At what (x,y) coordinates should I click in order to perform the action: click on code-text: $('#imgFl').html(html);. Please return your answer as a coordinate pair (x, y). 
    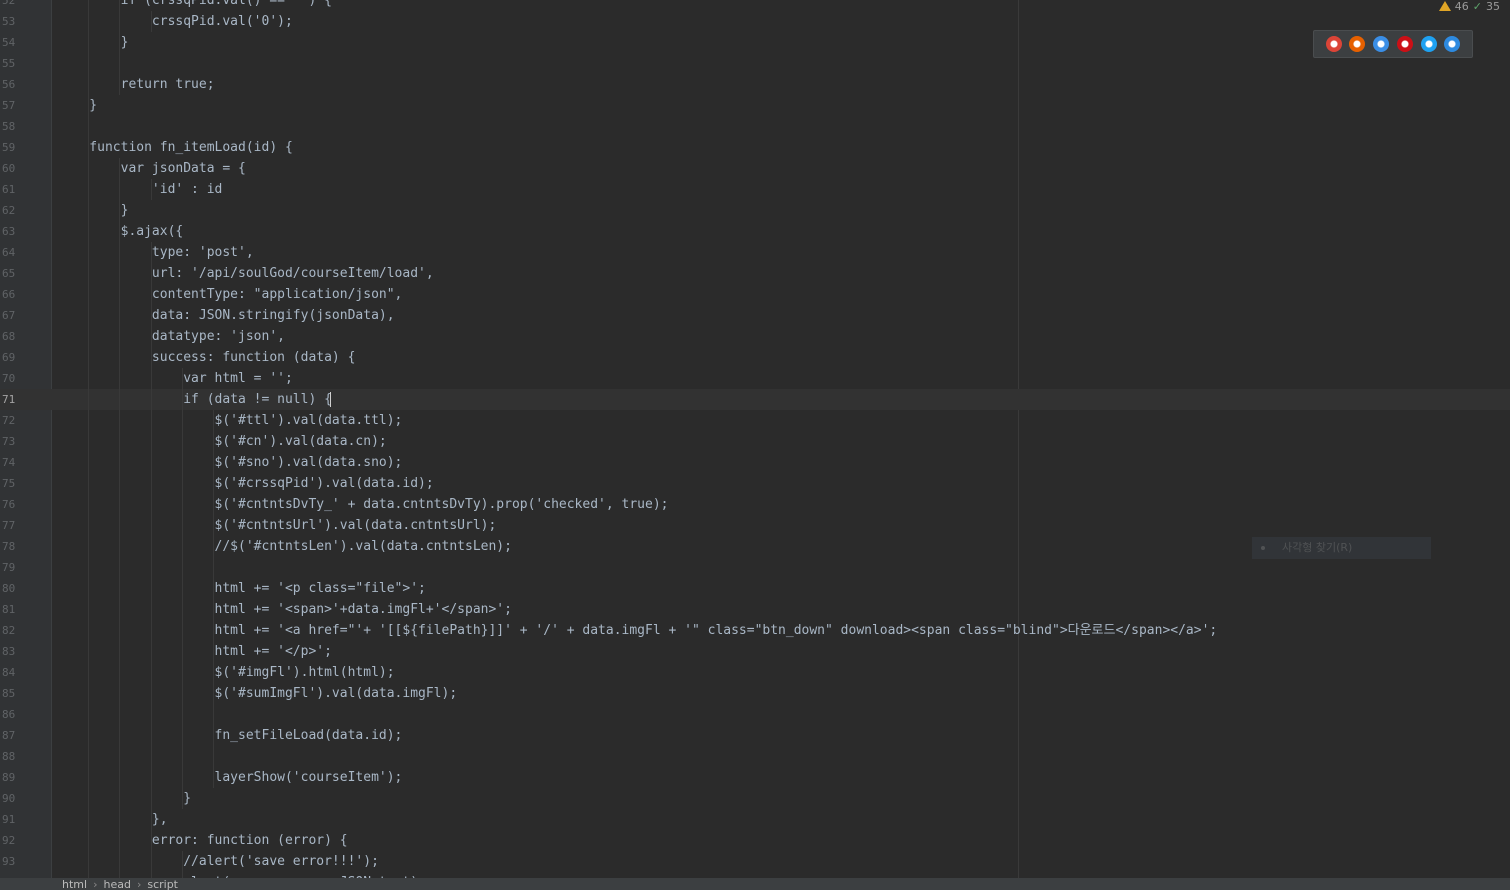
    Looking at the image, I should click on (226, 672).